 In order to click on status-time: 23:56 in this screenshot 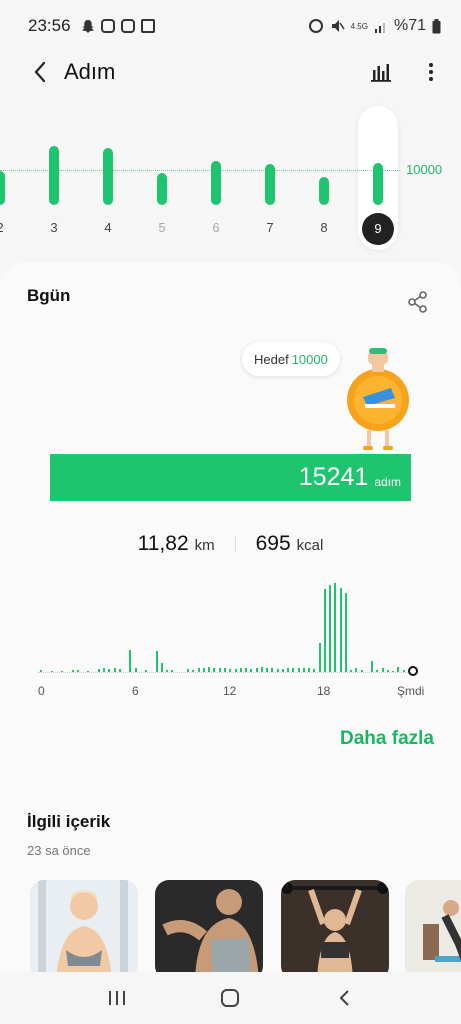, I will do `click(49, 25)`.